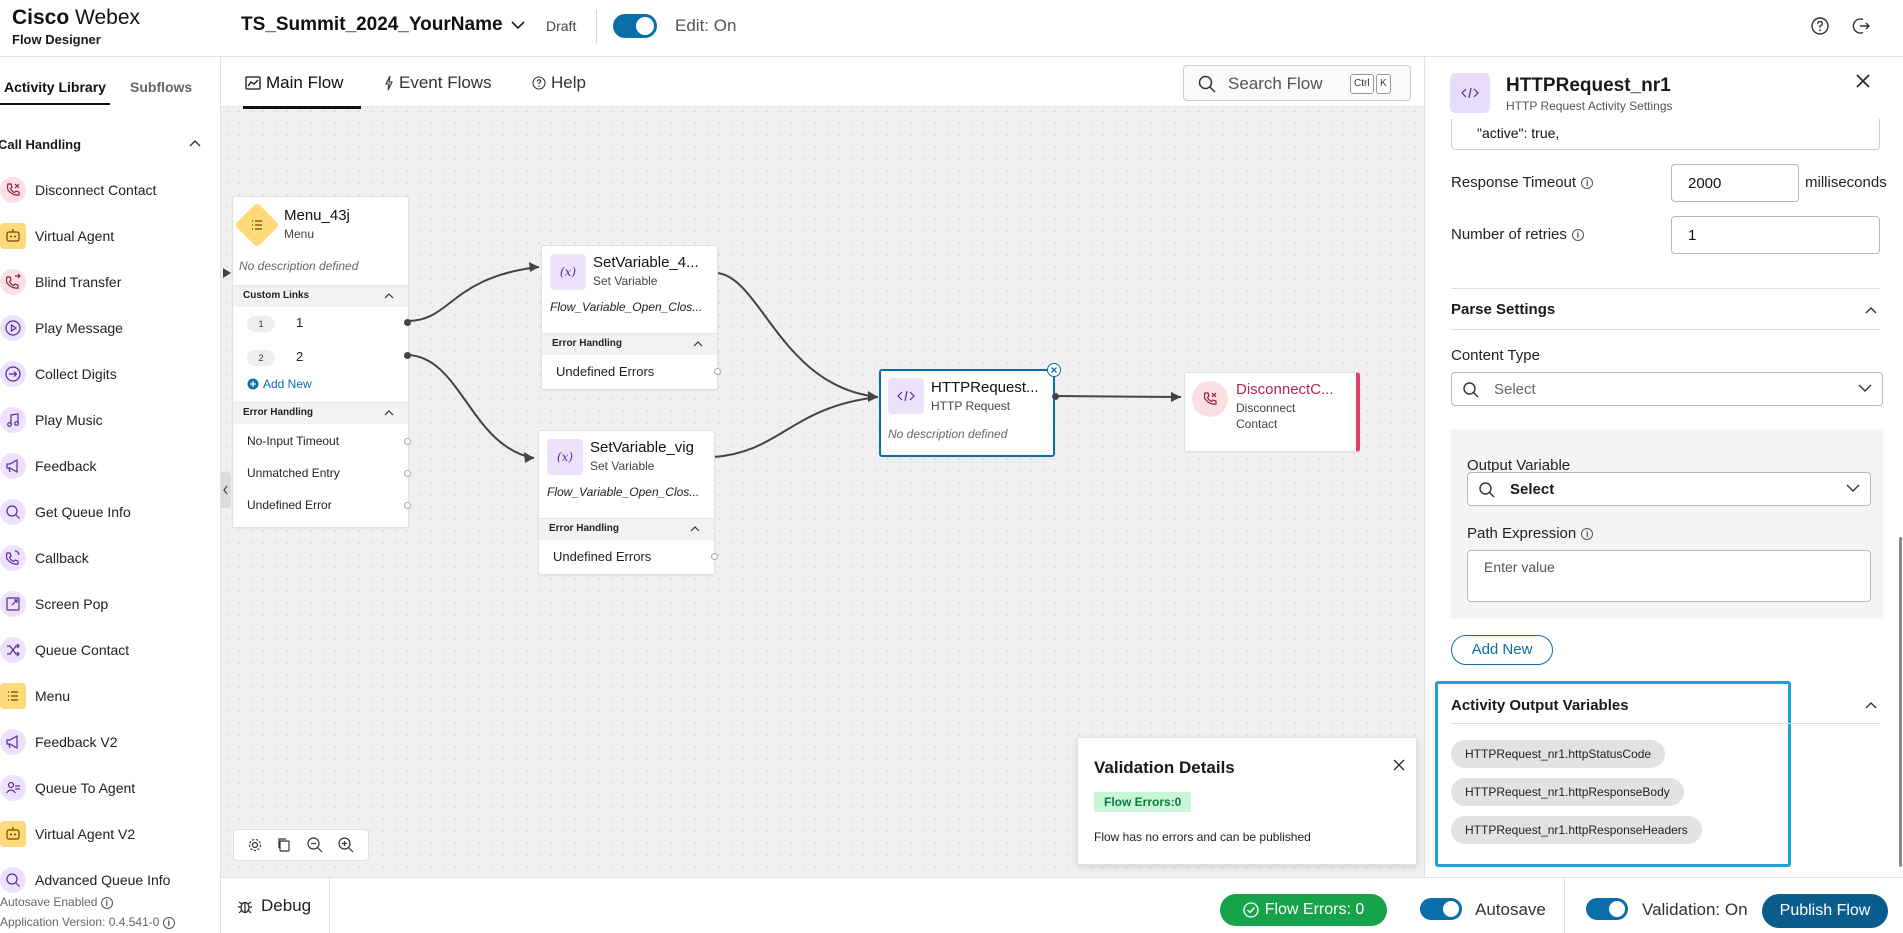 The height and width of the screenshot is (933, 1903). I want to click on output-variable-chip: HTTPRequest_nr1.httpResponseBody, so click(1567, 792).